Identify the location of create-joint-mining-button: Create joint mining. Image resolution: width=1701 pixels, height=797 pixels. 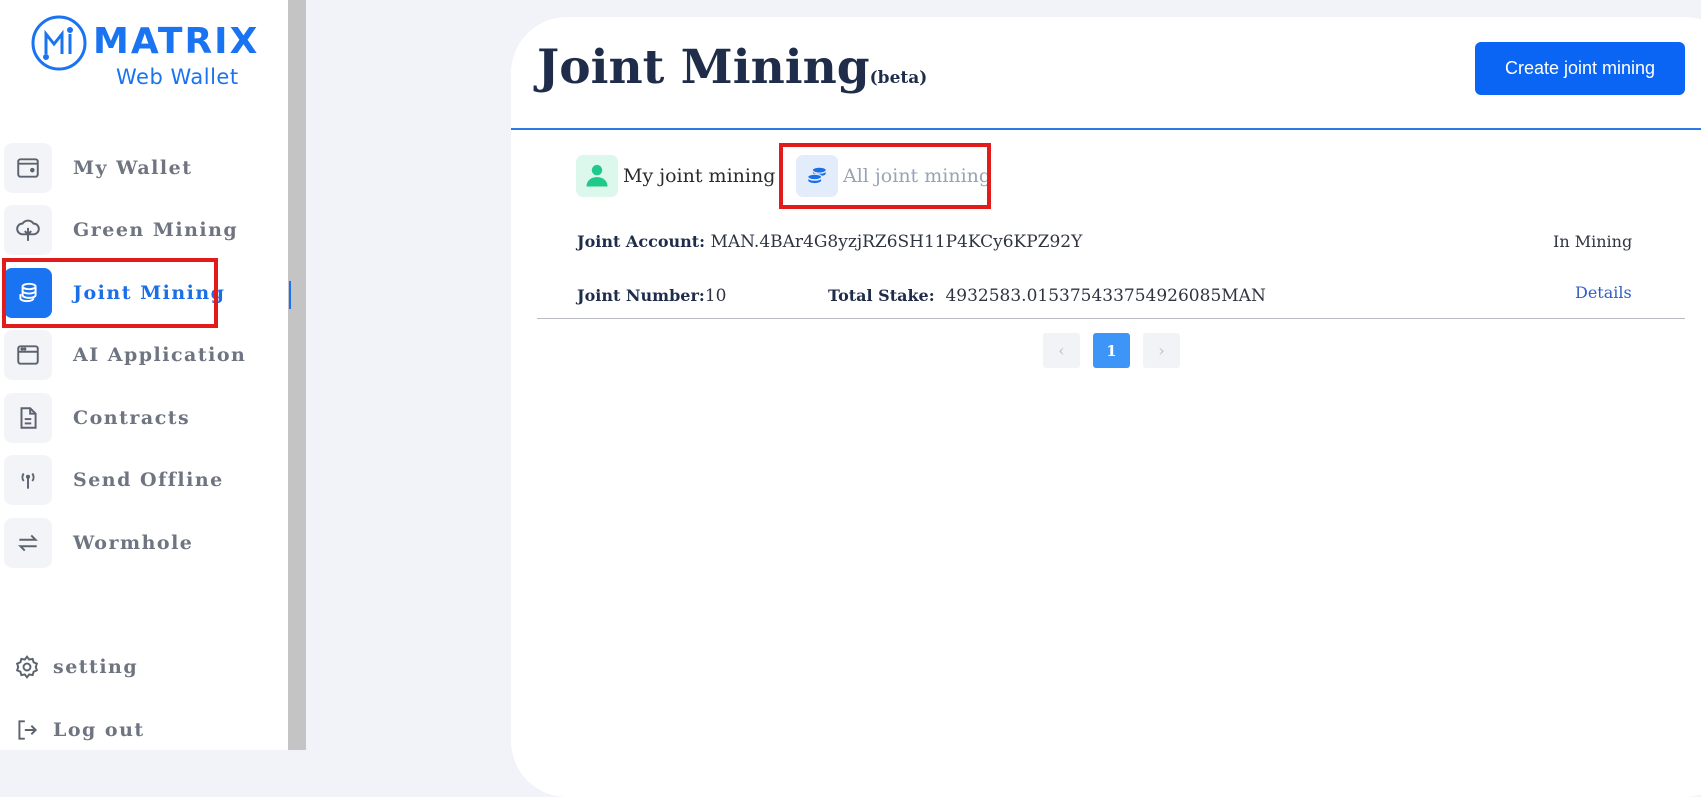
(1580, 68).